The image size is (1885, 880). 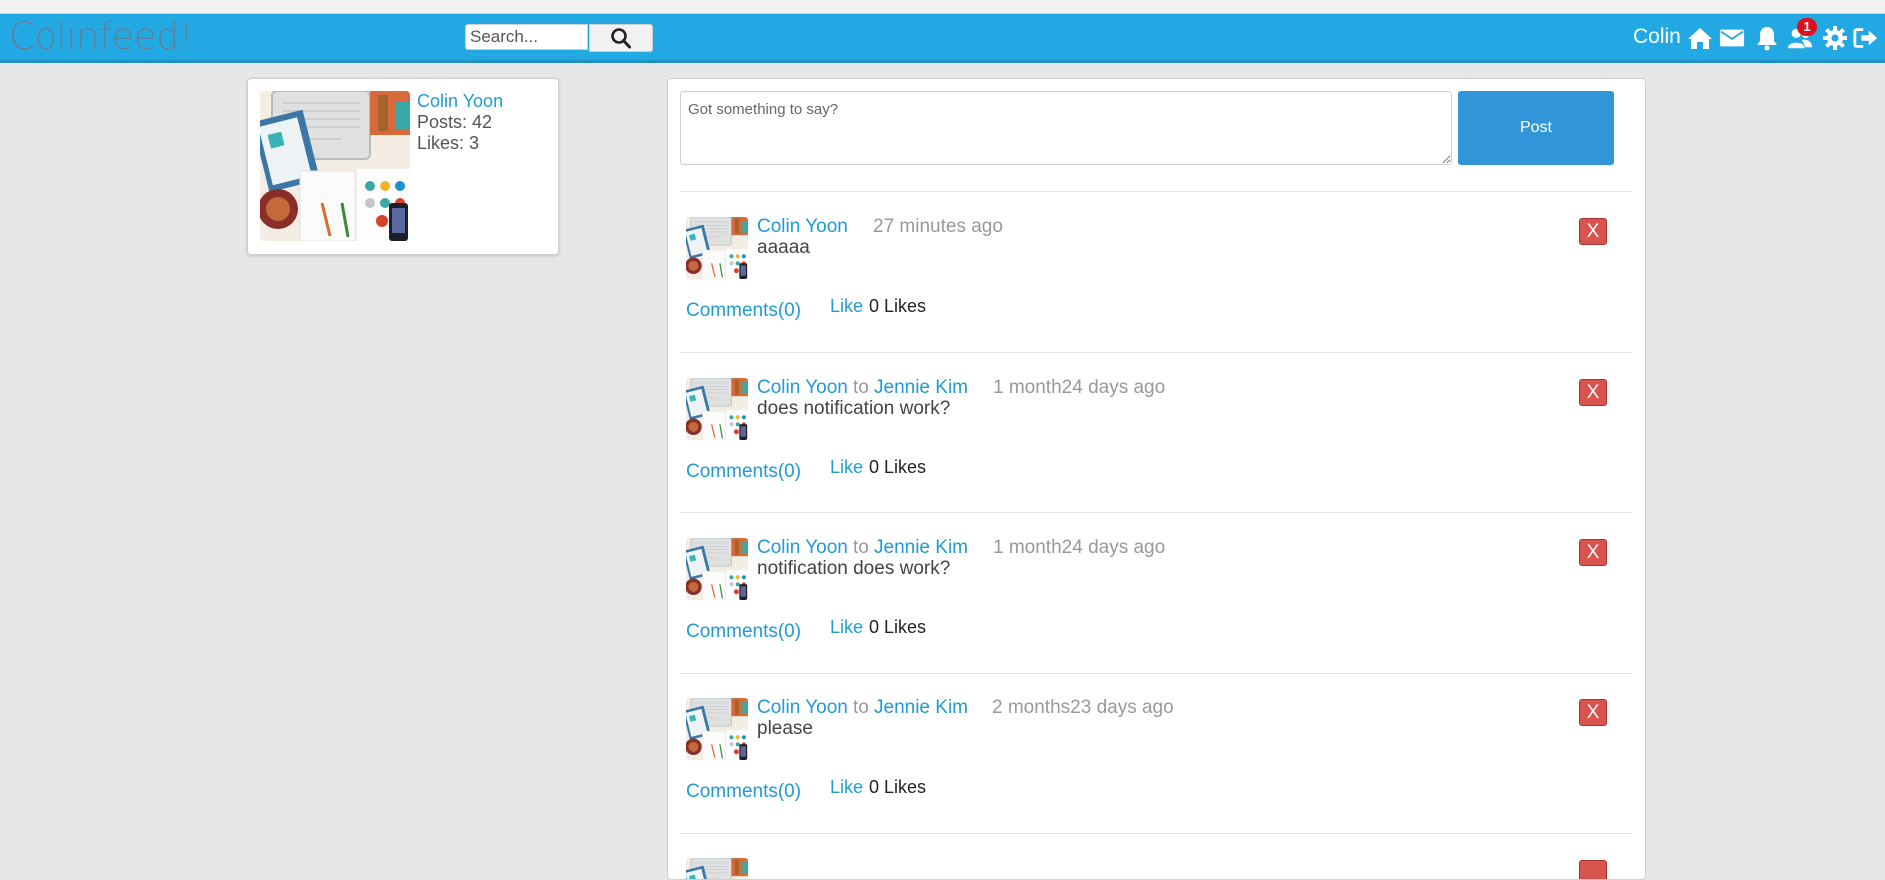 I want to click on search-icon, so click(x=621, y=38).